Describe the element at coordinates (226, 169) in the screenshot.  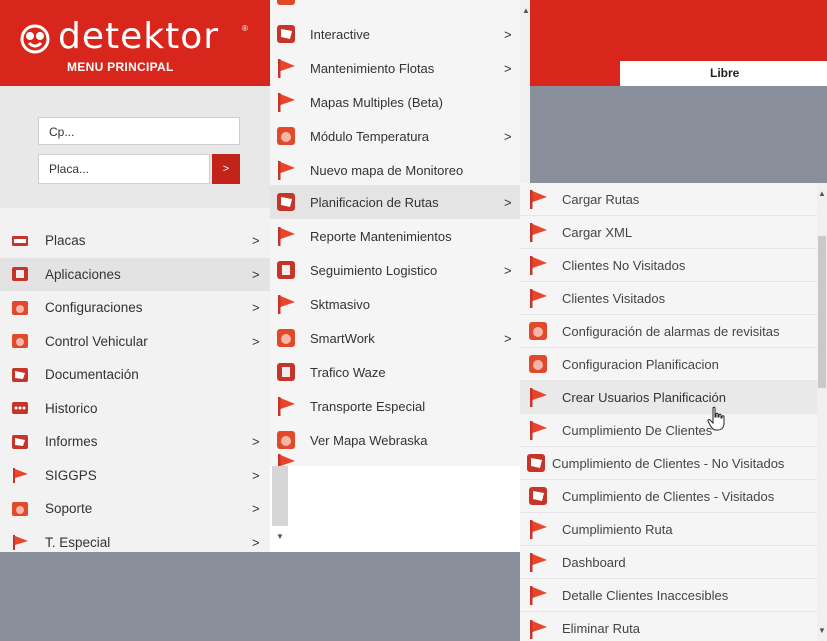
I see `placa-search-button: >` at that location.